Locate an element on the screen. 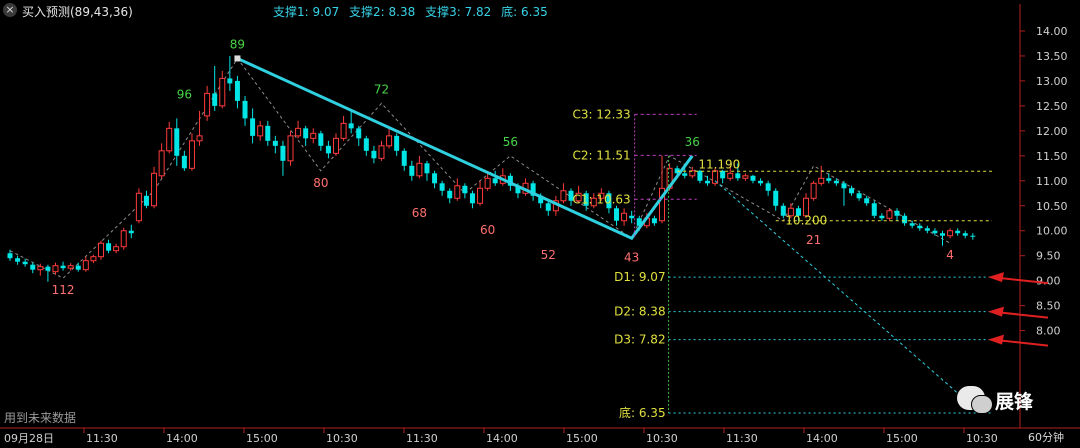  time-tick-label: 15:00 is located at coordinates (582, 438).